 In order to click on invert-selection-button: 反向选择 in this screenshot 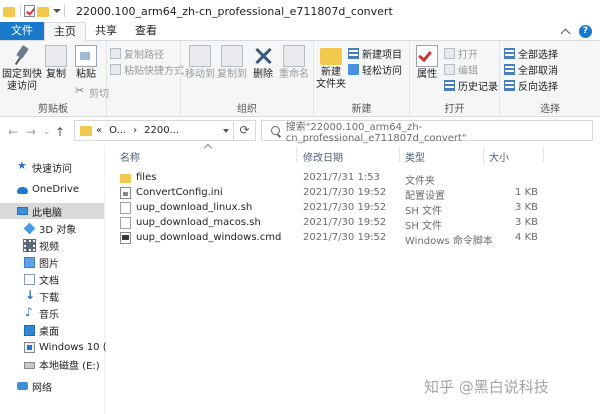, I will do `click(531, 85)`.